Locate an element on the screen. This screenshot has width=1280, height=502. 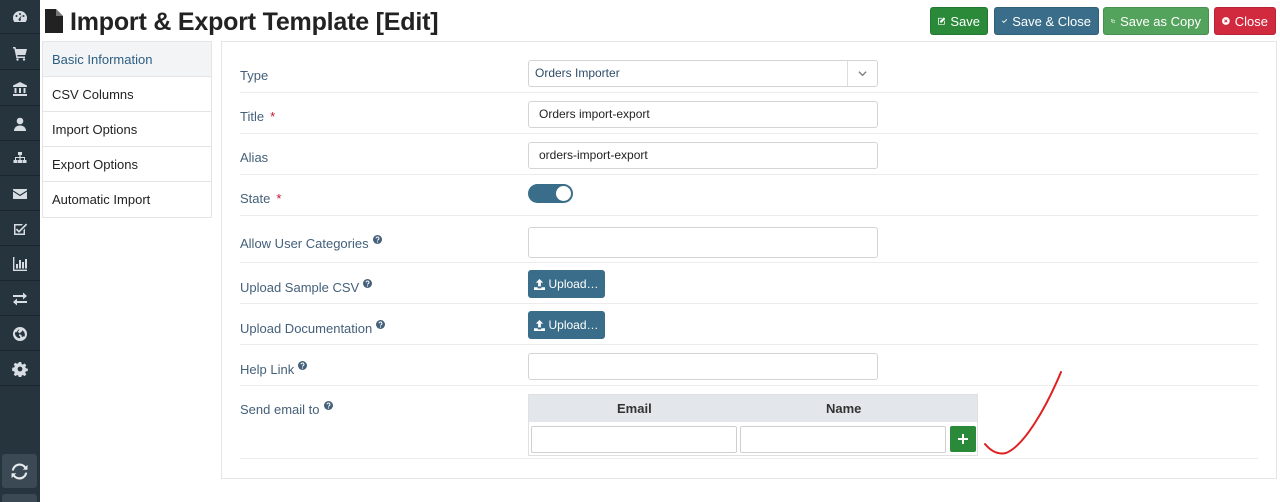
alias-row: Alias orders-import-export is located at coordinates (749, 154).